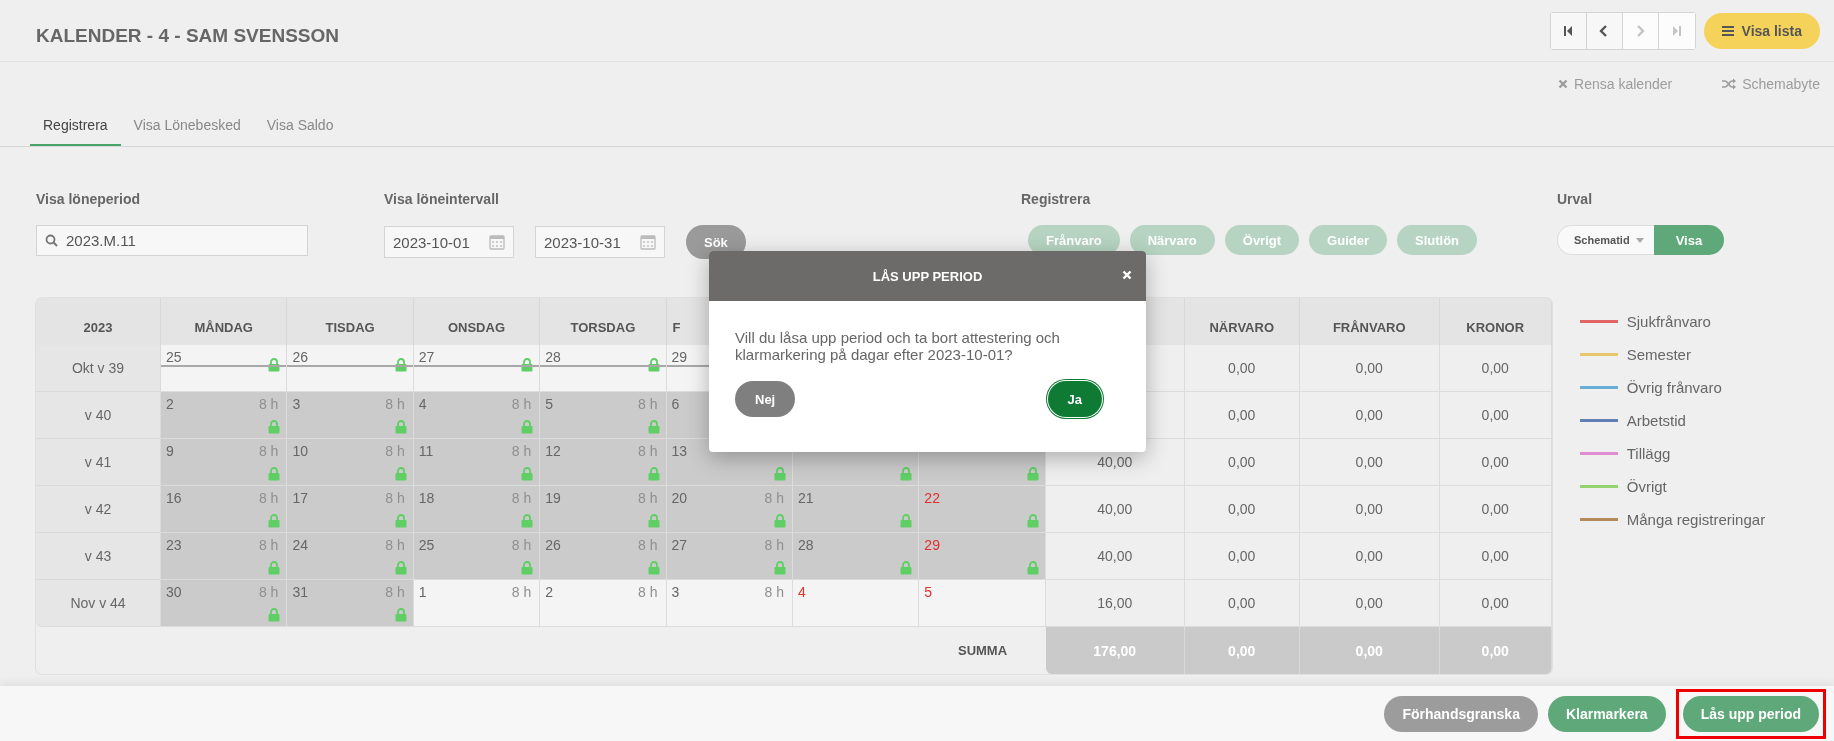  Describe the element at coordinates (982, 509) in the screenshot. I see `day-cell: 22` at that location.